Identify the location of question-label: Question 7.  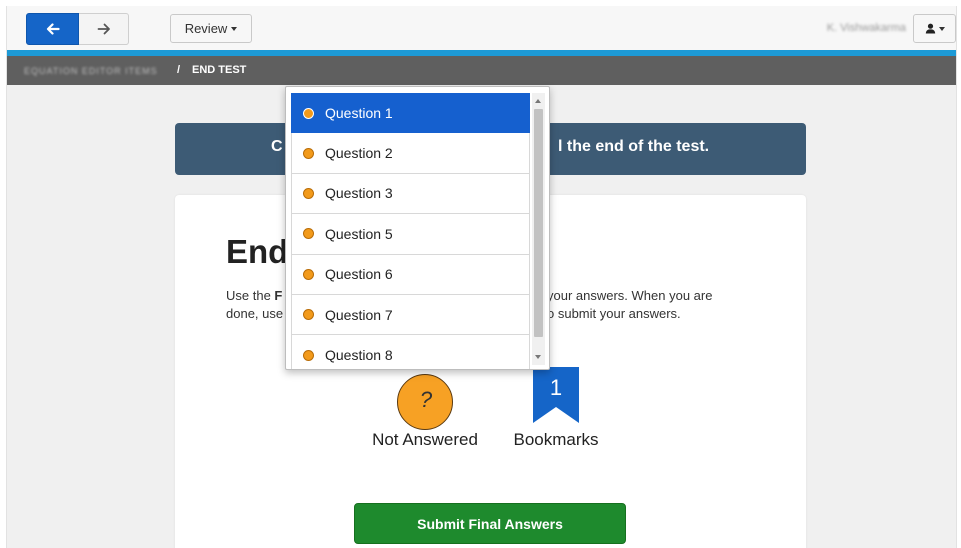
(359, 314).